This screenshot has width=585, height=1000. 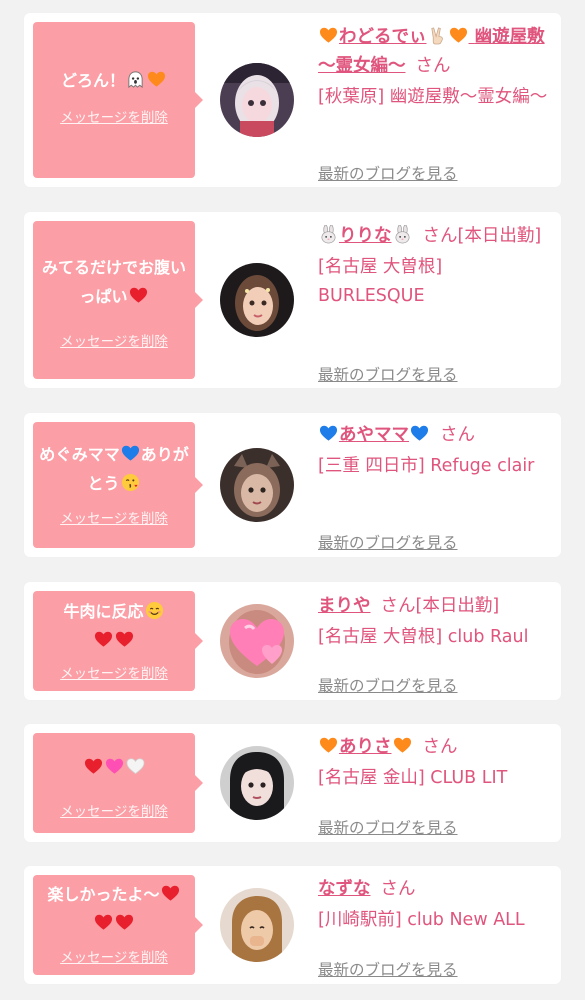 I want to click on message-bubble: めぐみママ ありがとう メッセージを削除, so click(x=118, y=485).